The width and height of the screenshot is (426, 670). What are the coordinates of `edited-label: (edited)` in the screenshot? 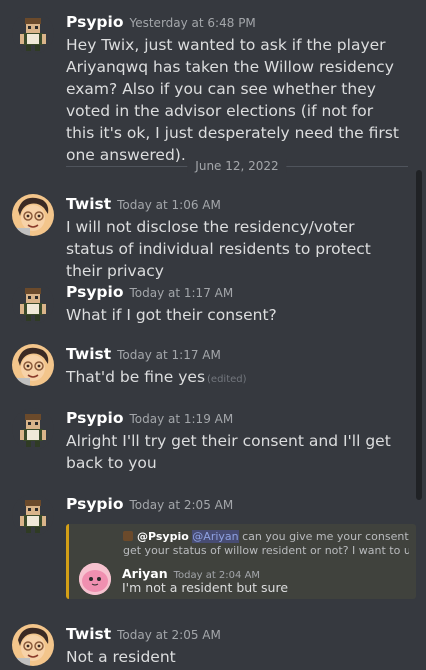 It's located at (227, 379).